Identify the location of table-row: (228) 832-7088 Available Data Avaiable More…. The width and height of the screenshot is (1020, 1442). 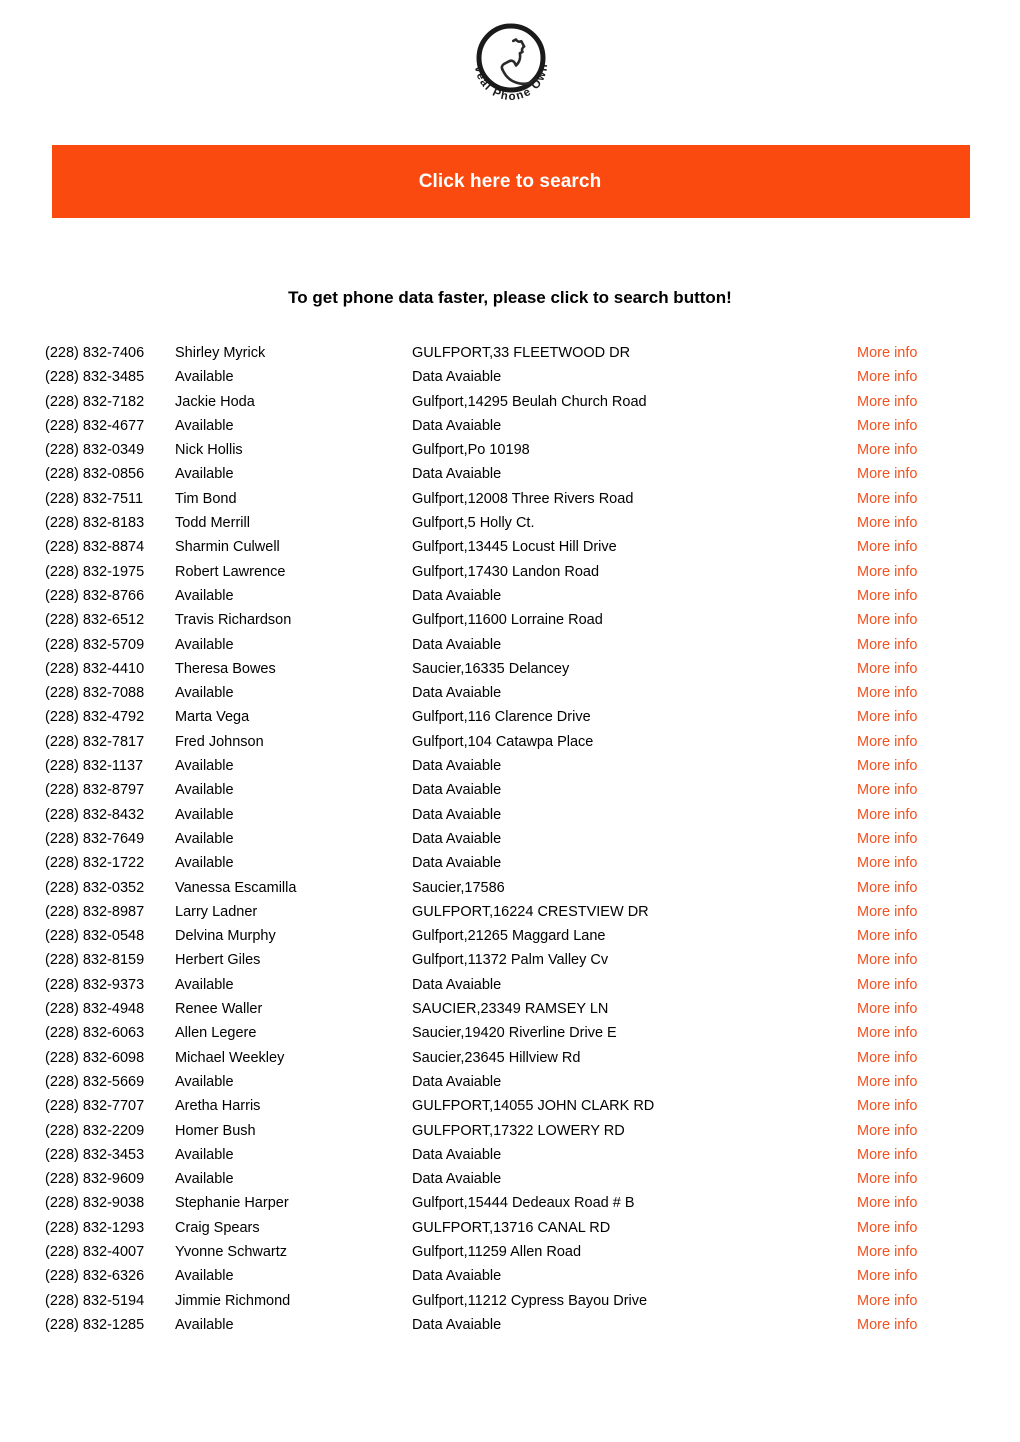
(510, 693).